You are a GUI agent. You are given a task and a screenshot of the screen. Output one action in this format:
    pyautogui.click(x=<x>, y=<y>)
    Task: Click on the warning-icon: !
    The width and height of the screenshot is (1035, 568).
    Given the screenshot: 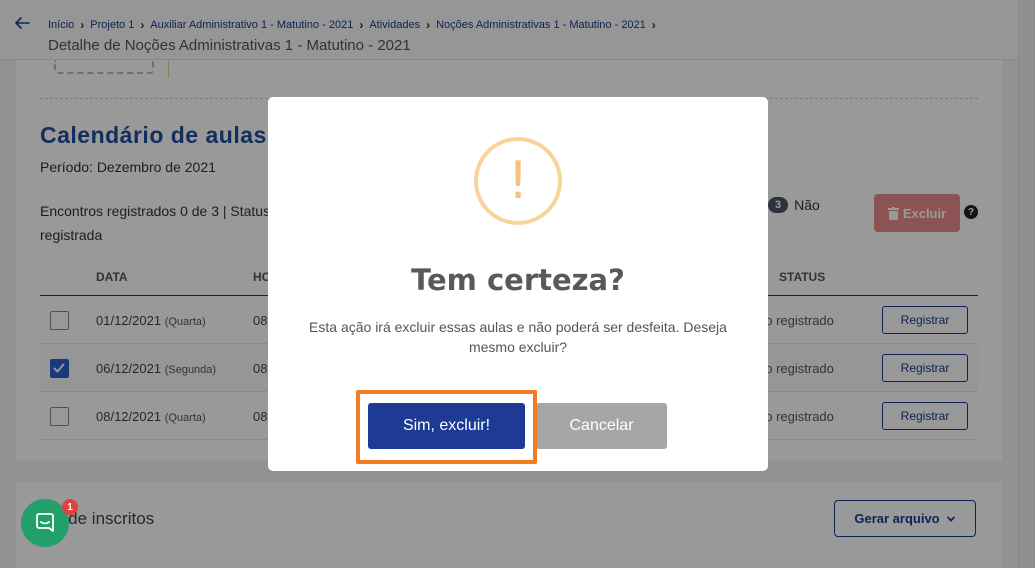 What is the action you would take?
    pyautogui.click(x=518, y=181)
    